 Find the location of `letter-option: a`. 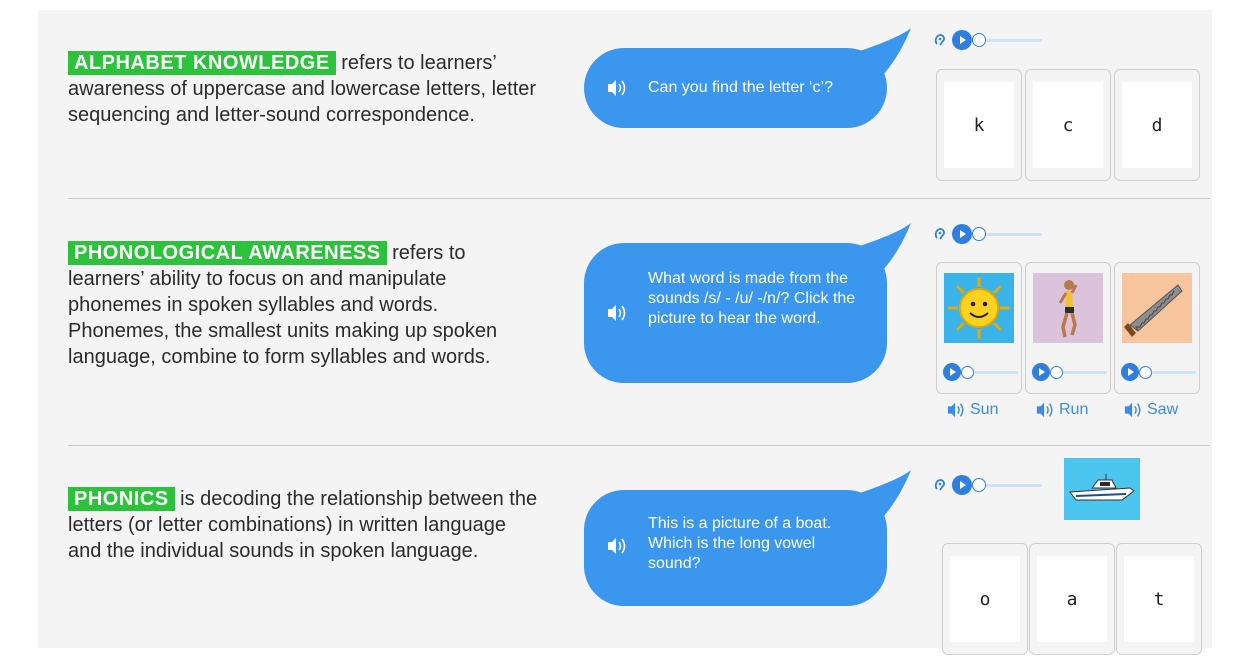

letter-option: a is located at coordinates (1072, 599).